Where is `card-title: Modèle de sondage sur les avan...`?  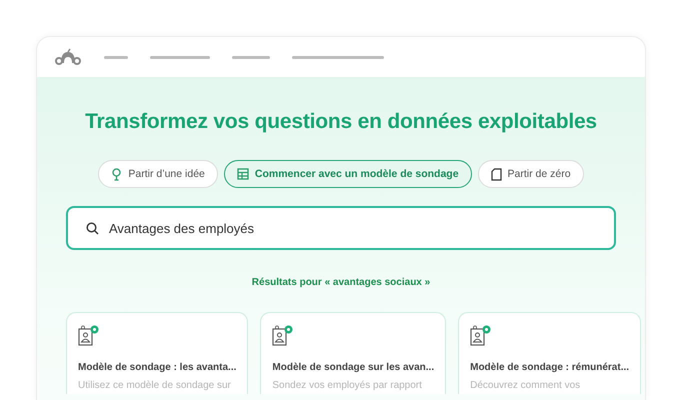
card-title: Modèle de sondage sur les avan... is located at coordinates (353, 367).